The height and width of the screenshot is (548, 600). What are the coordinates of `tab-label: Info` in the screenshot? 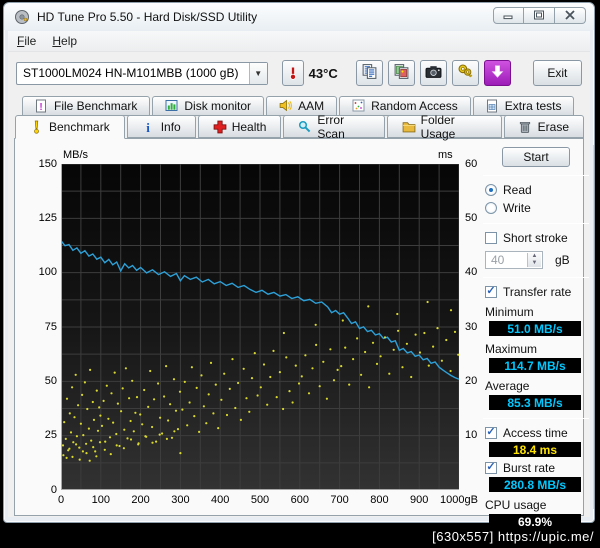 It's located at (170, 126).